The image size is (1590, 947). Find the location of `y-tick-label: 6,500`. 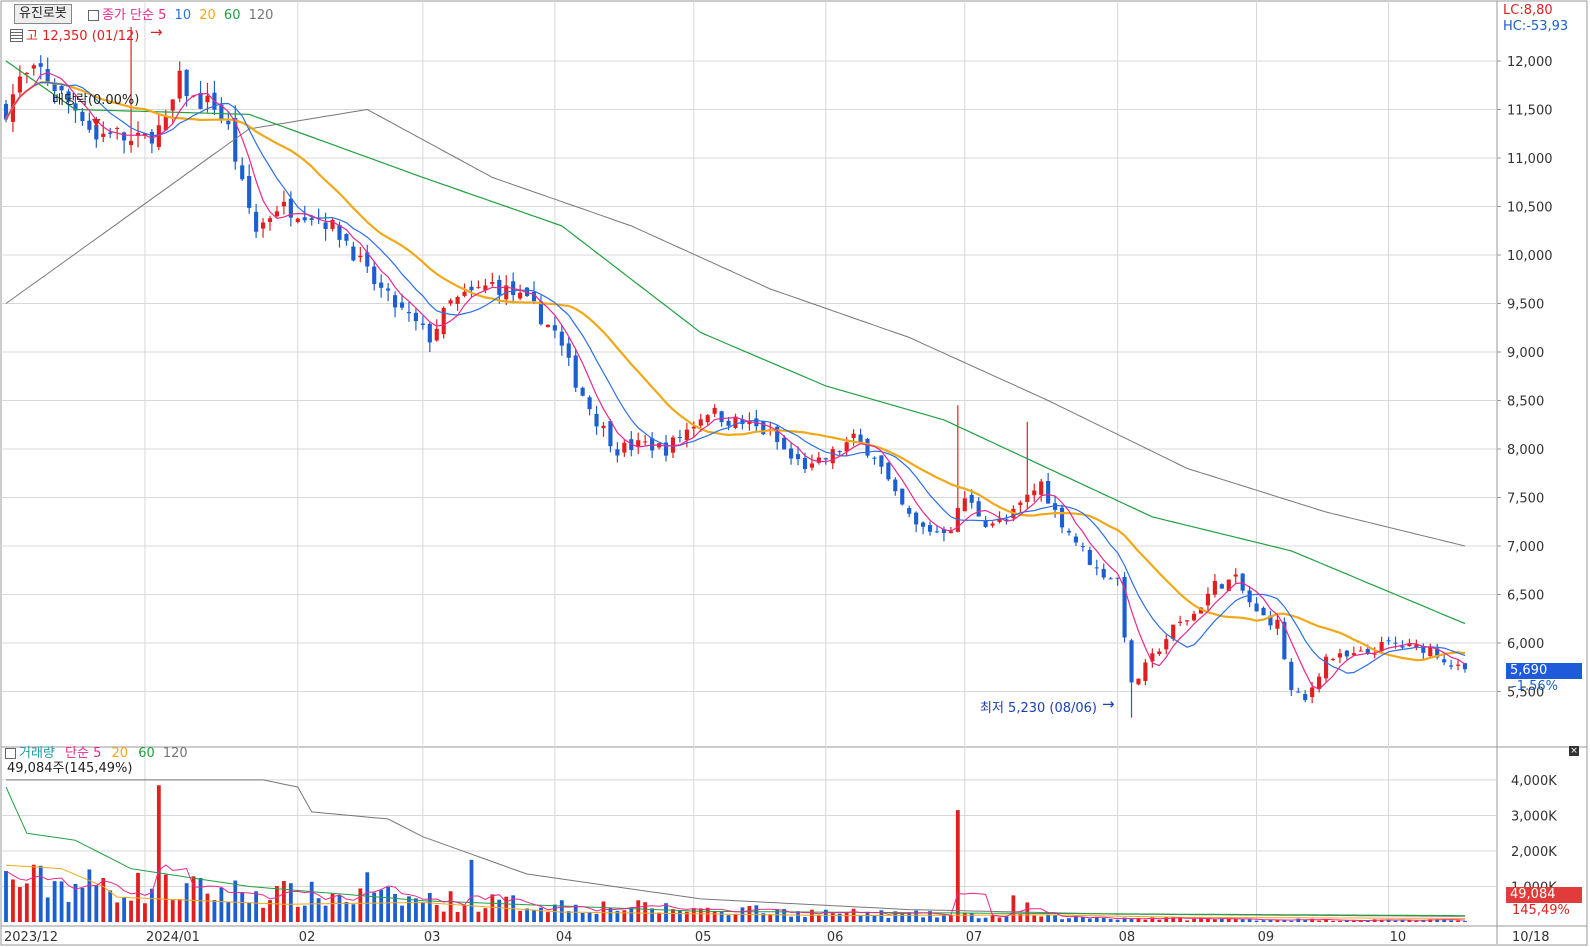

y-tick-label: 6,500 is located at coordinates (1525, 596).